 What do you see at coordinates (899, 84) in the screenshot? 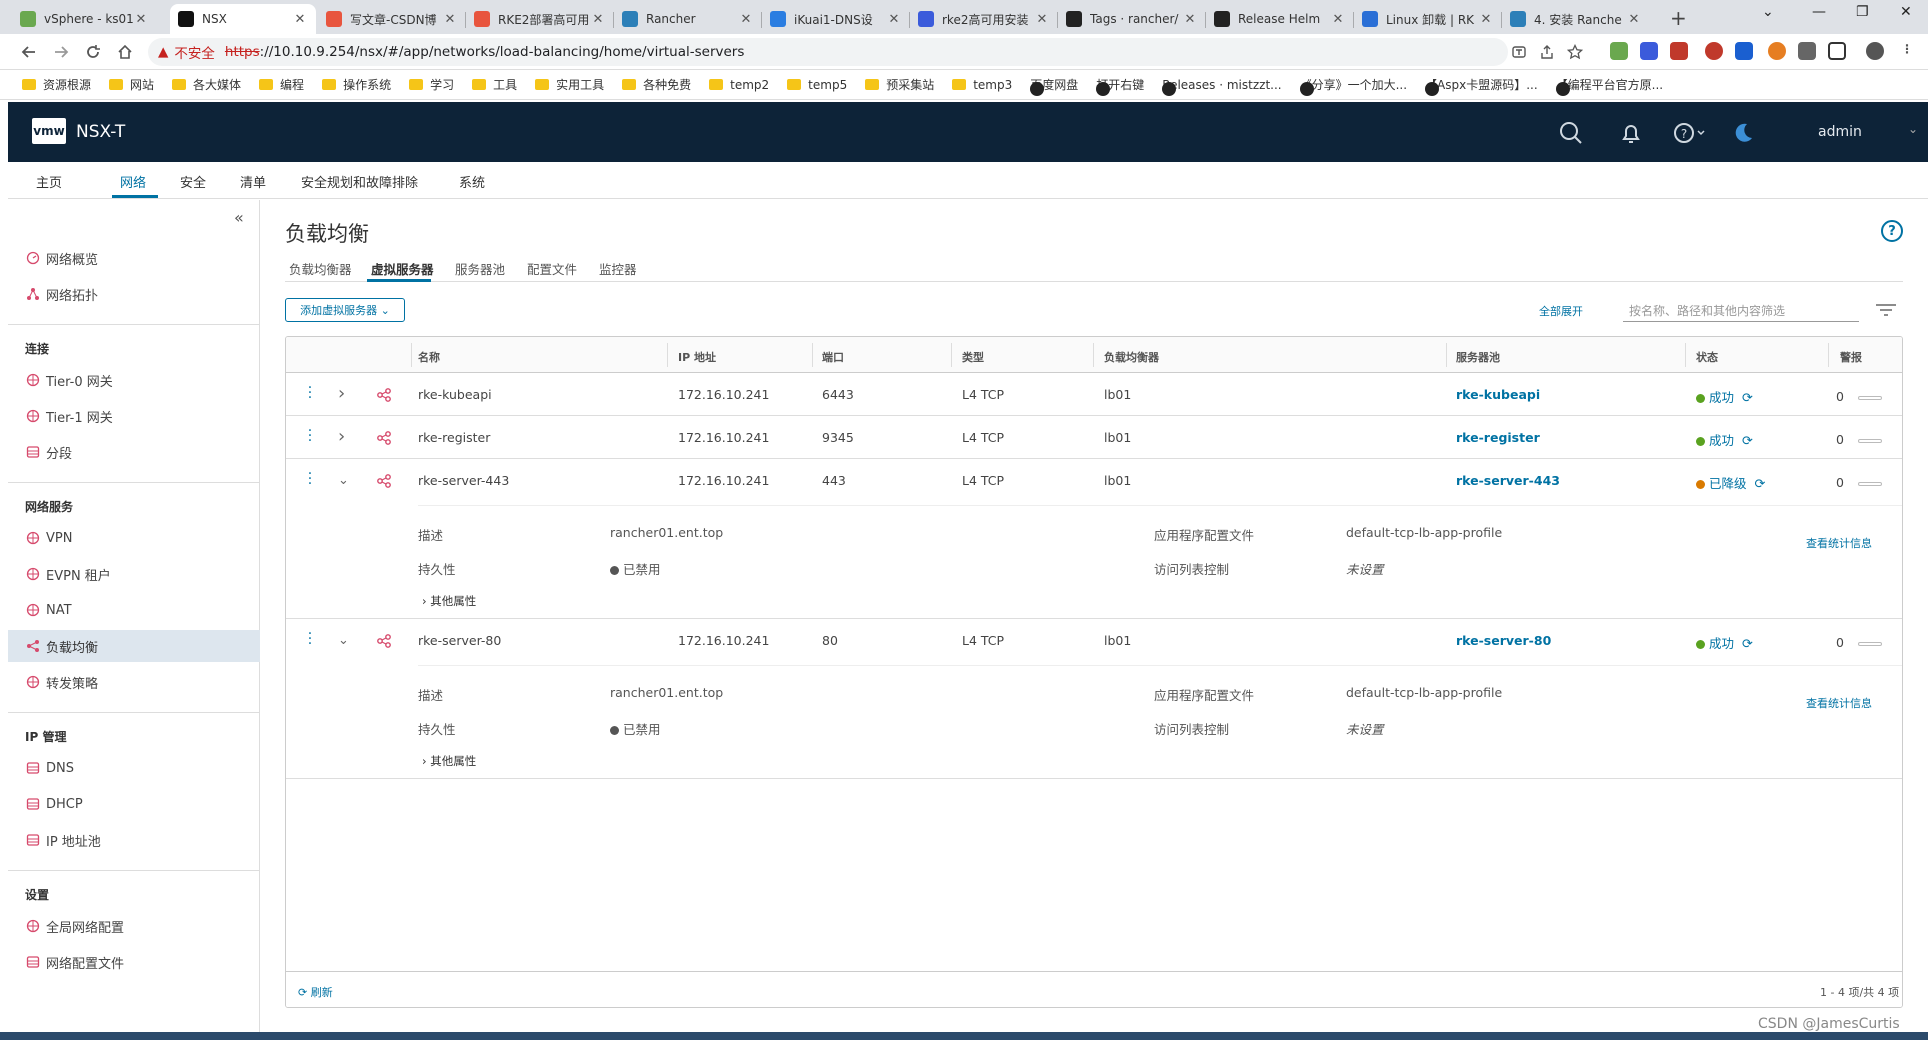
I see `bookmark-item: 预采集站` at bounding box center [899, 84].